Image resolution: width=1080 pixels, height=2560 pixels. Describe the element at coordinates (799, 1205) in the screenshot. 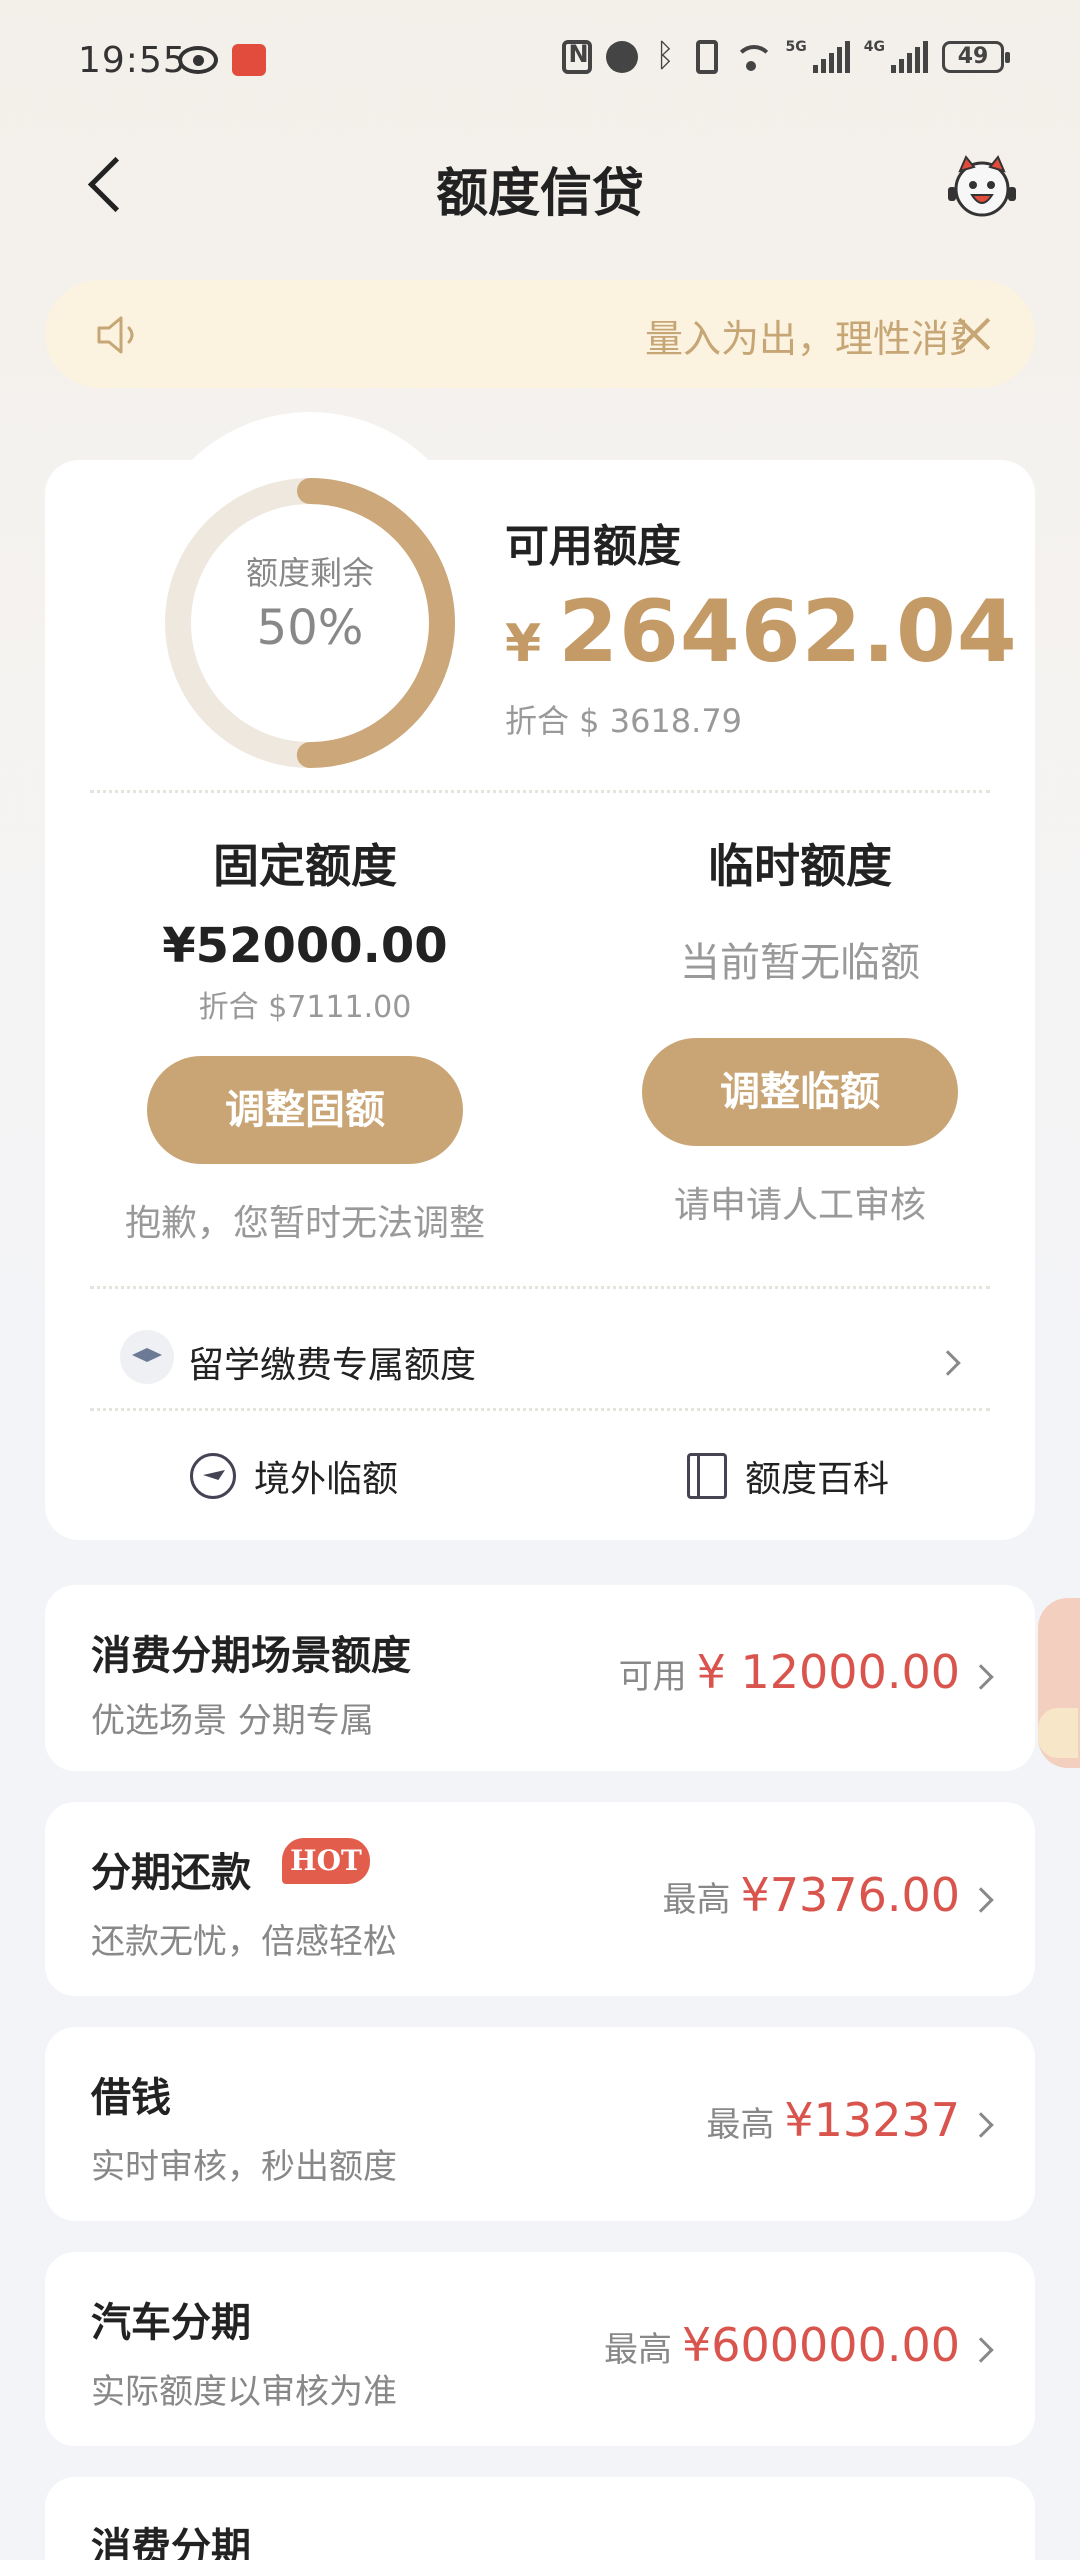

I see `temporary-limit-note: 请申请人工审核` at that location.